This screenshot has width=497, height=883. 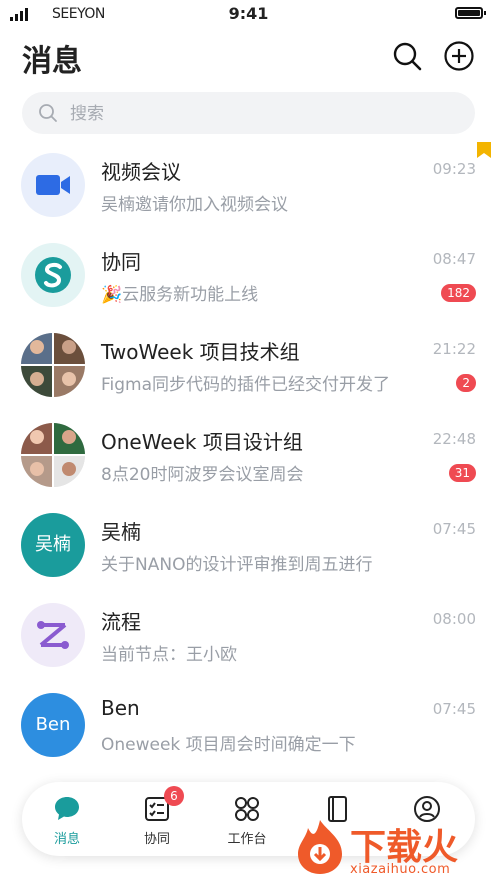 I want to click on conversation-time: 09:23, so click(x=454, y=169).